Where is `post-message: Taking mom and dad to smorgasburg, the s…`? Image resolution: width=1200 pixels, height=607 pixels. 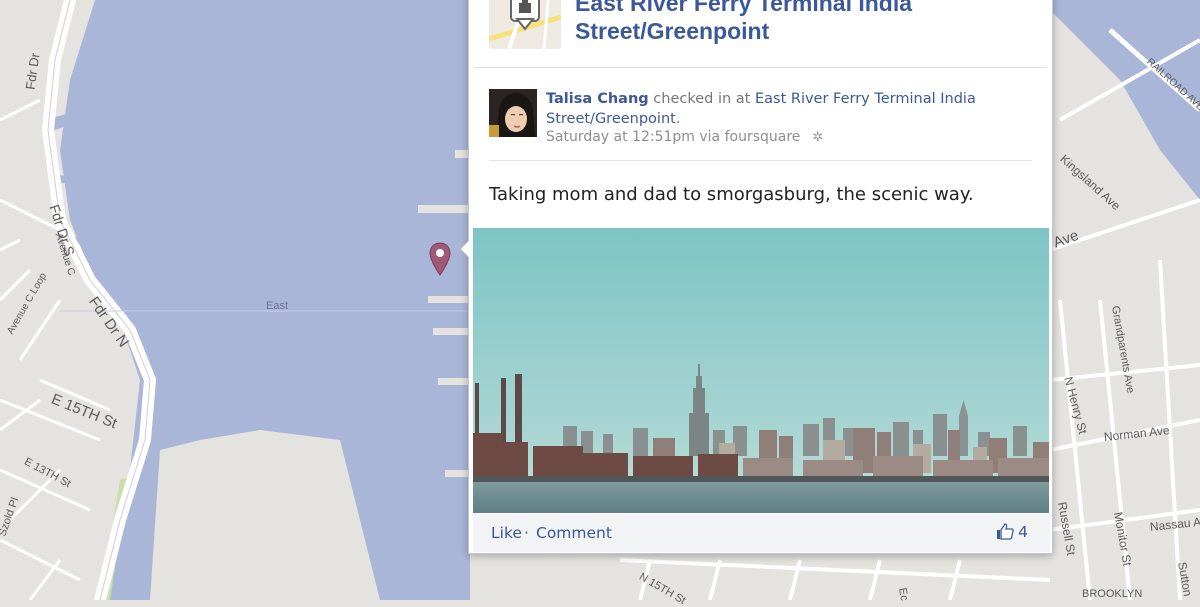
post-message: Taking mom and dad to smorgasburg, the s… is located at coordinates (731, 194).